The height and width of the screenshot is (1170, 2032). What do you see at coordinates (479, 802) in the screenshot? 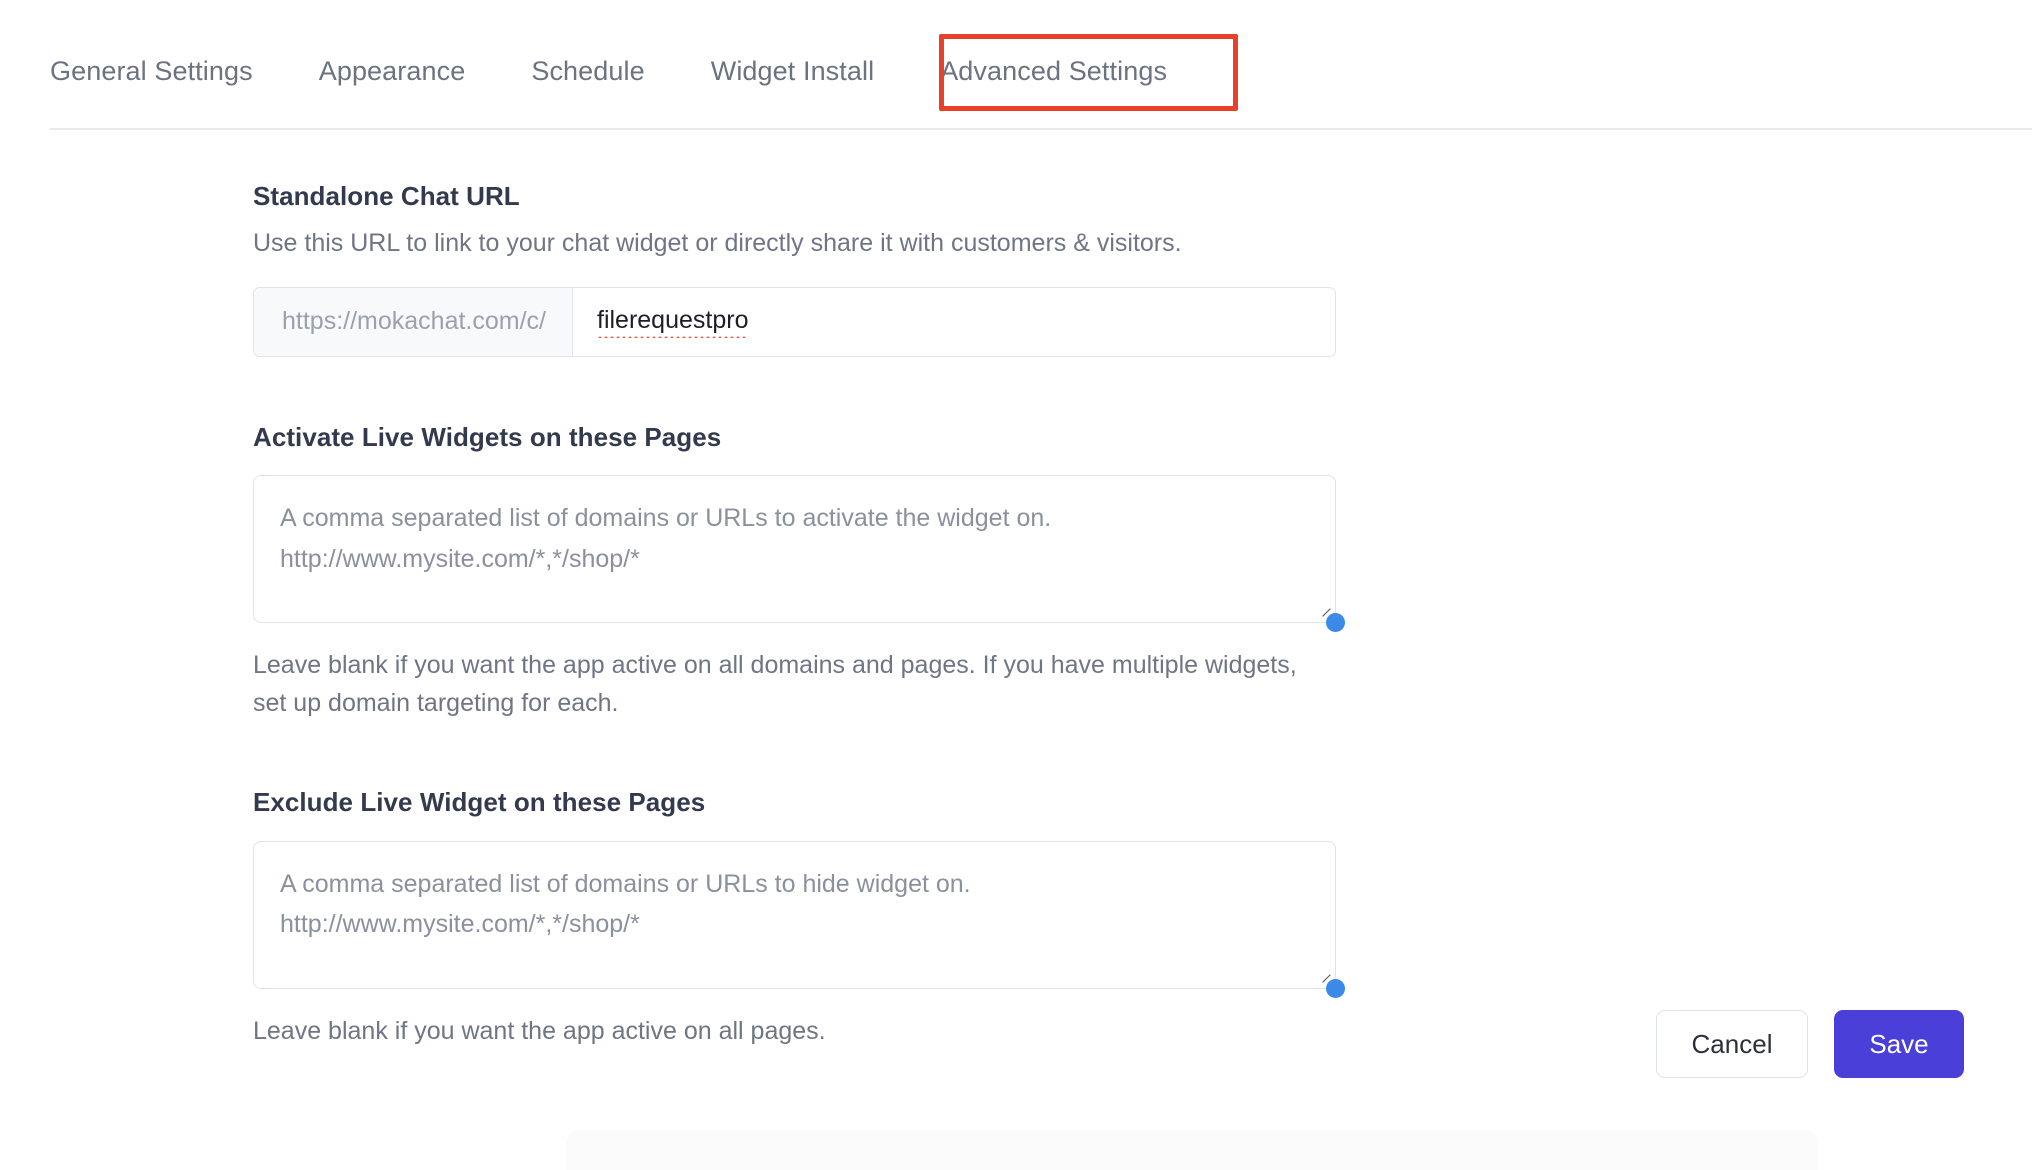
I see `exclude-pages-title: Exclude Live Widget on these Pages` at bounding box center [479, 802].